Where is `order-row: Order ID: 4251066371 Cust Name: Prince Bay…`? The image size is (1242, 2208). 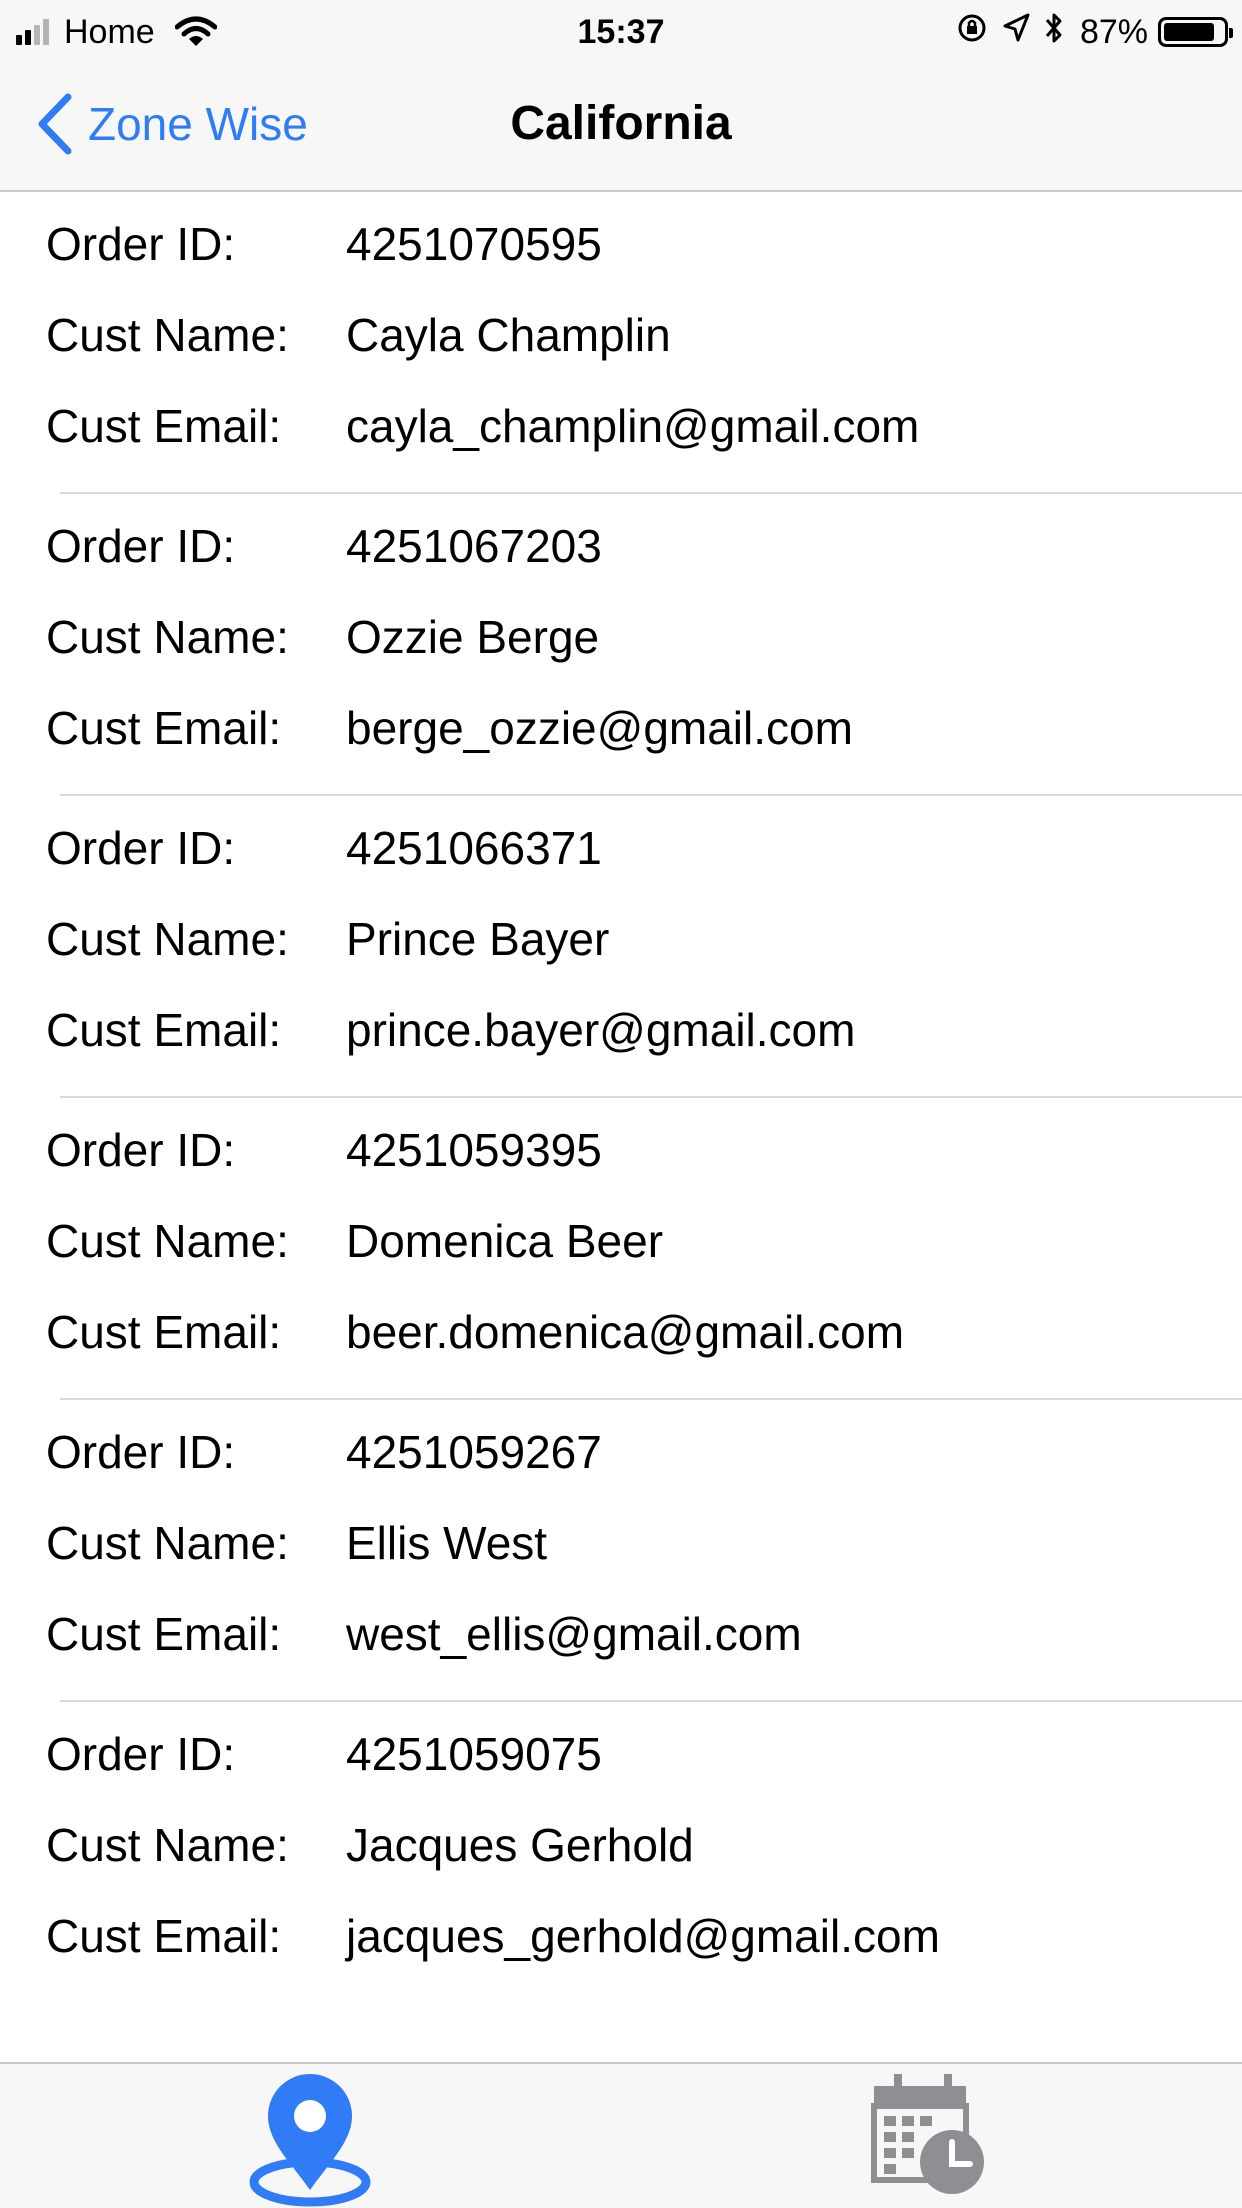 order-row: Order ID: 4251066371 Cust Name: Prince Bay… is located at coordinates (644, 947).